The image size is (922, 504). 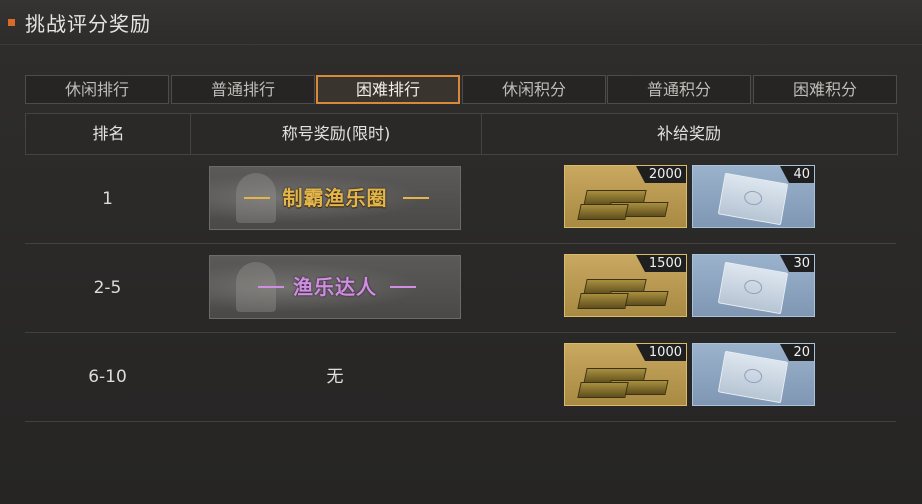 I want to click on tab-hard-points: 困难积分, so click(x=825, y=89).